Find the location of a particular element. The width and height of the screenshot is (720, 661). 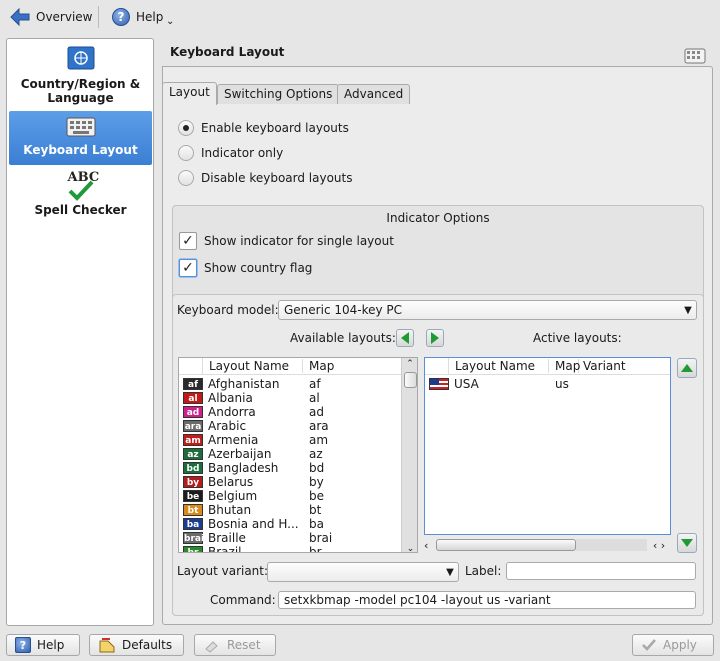

radio-indicator-only: Indicator only is located at coordinates (230, 153).